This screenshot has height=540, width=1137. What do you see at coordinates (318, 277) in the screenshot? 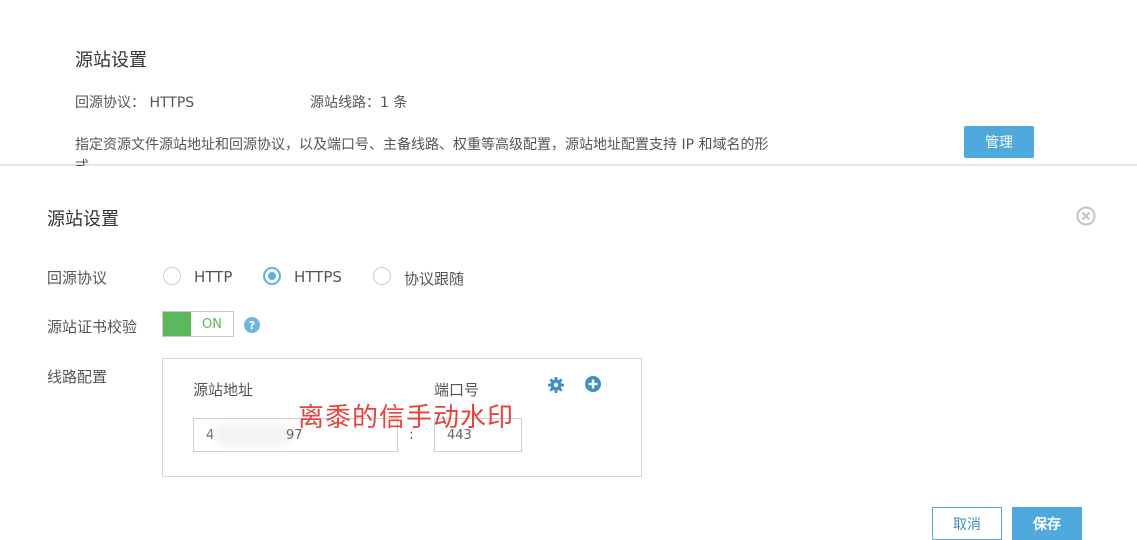
I see `radio-https-label: HTTPS` at bounding box center [318, 277].